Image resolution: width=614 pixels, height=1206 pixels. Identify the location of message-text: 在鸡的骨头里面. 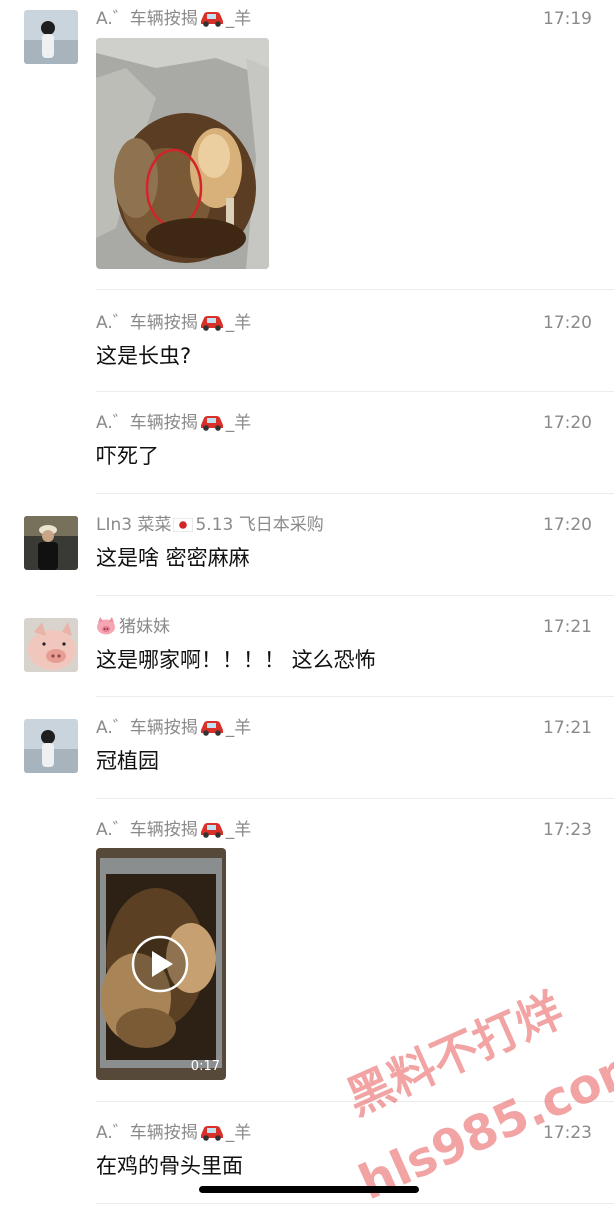
(169, 1166).